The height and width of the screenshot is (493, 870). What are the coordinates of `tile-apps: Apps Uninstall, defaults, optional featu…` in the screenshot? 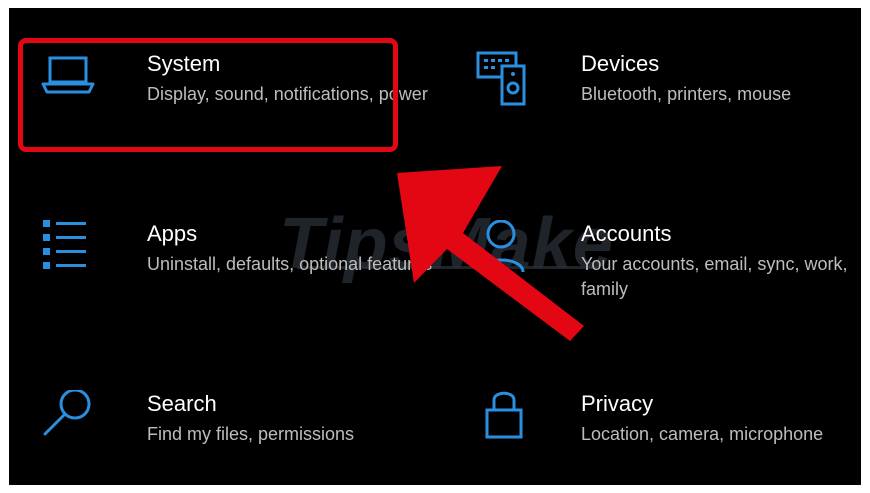 It's located at (236, 275).